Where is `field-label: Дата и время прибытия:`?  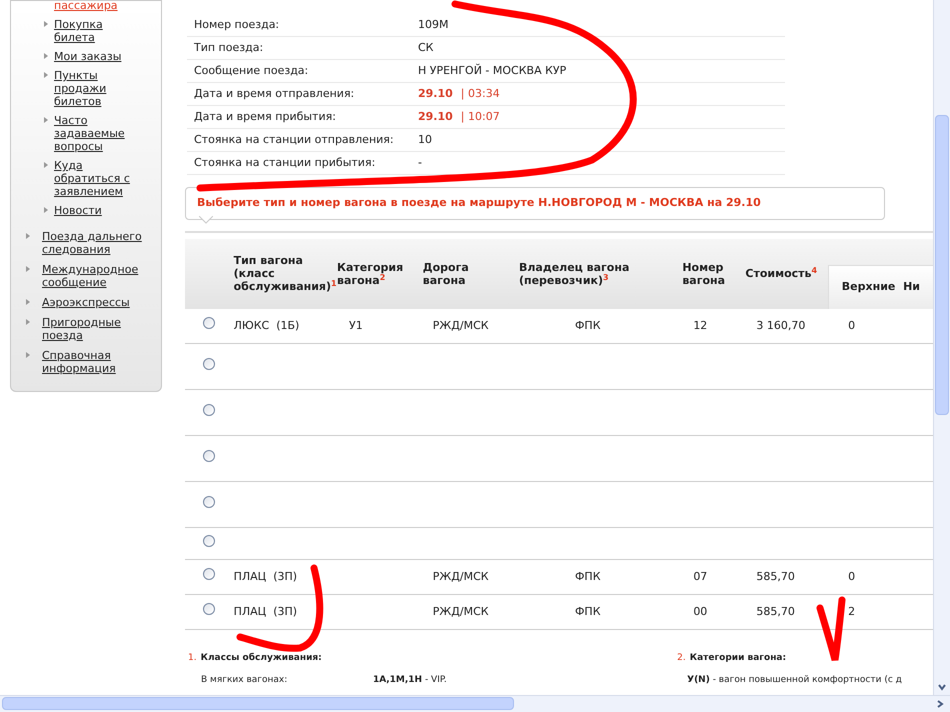
field-label: Дата и время прибытия: is located at coordinates (265, 116).